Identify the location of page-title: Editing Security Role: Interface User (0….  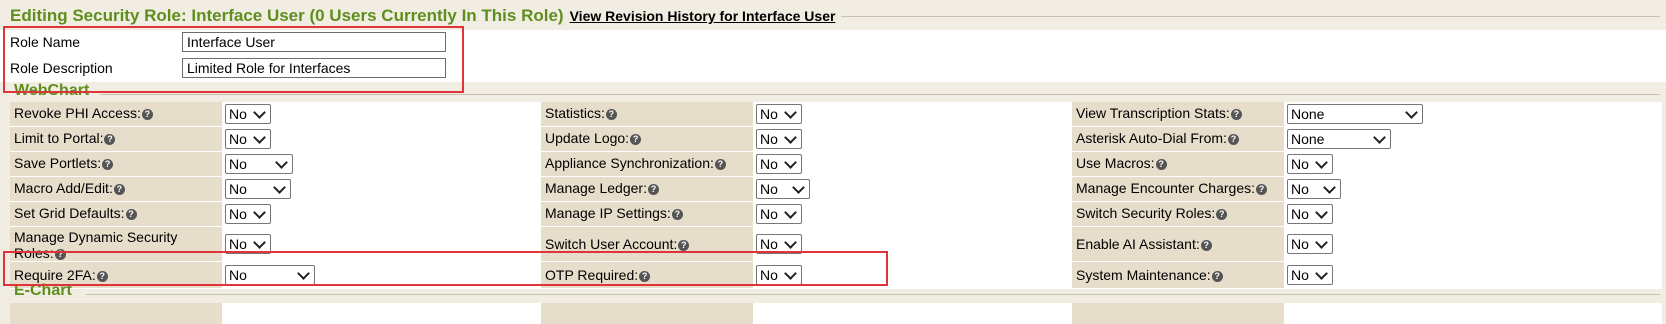
(287, 15).